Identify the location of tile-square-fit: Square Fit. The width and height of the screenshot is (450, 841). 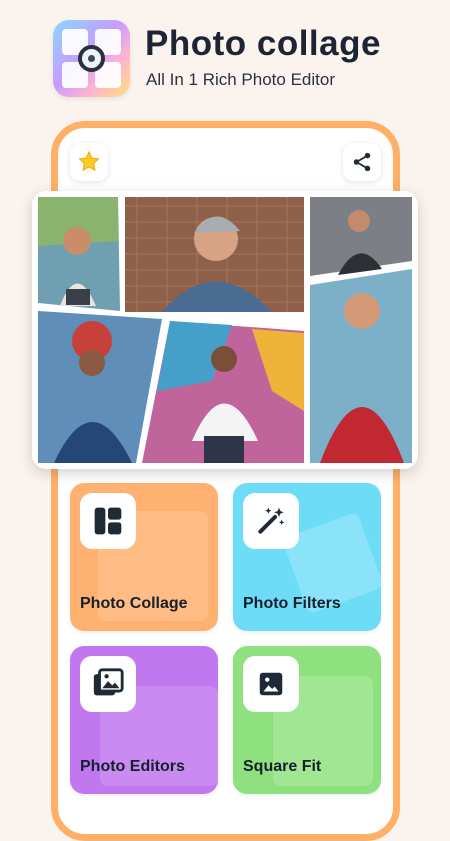
(307, 720).